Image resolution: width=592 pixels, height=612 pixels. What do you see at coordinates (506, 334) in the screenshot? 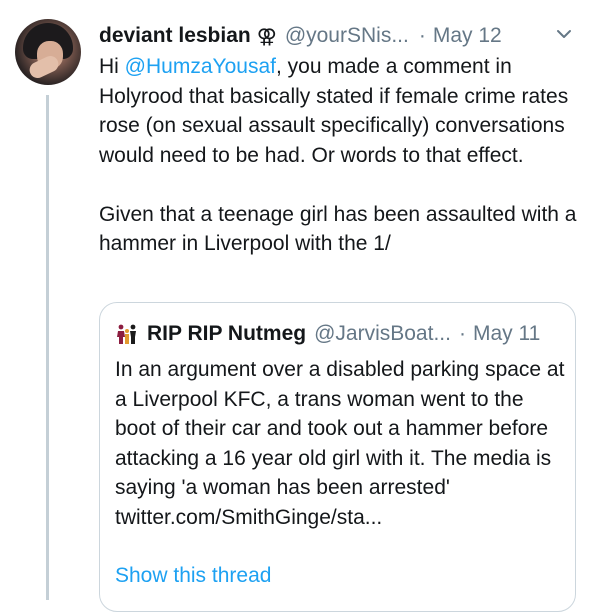
I see `quoted-tweet-date: May 11` at bounding box center [506, 334].